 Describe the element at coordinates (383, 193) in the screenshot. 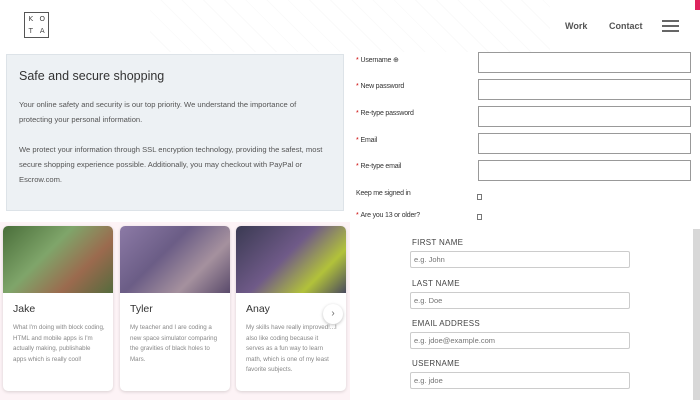

I see `keep-signed-in-label: Keep me signed in` at that location.